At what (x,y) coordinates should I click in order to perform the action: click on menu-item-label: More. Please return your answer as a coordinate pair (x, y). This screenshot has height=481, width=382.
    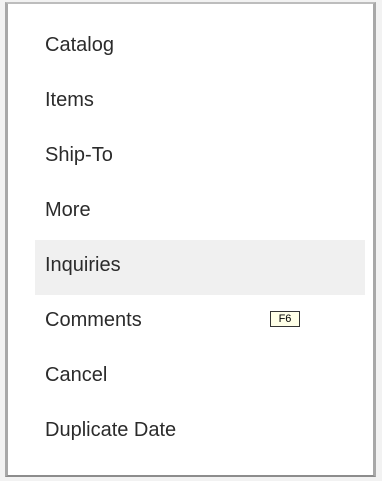
    Looking at the image, I should click on (68, 210).